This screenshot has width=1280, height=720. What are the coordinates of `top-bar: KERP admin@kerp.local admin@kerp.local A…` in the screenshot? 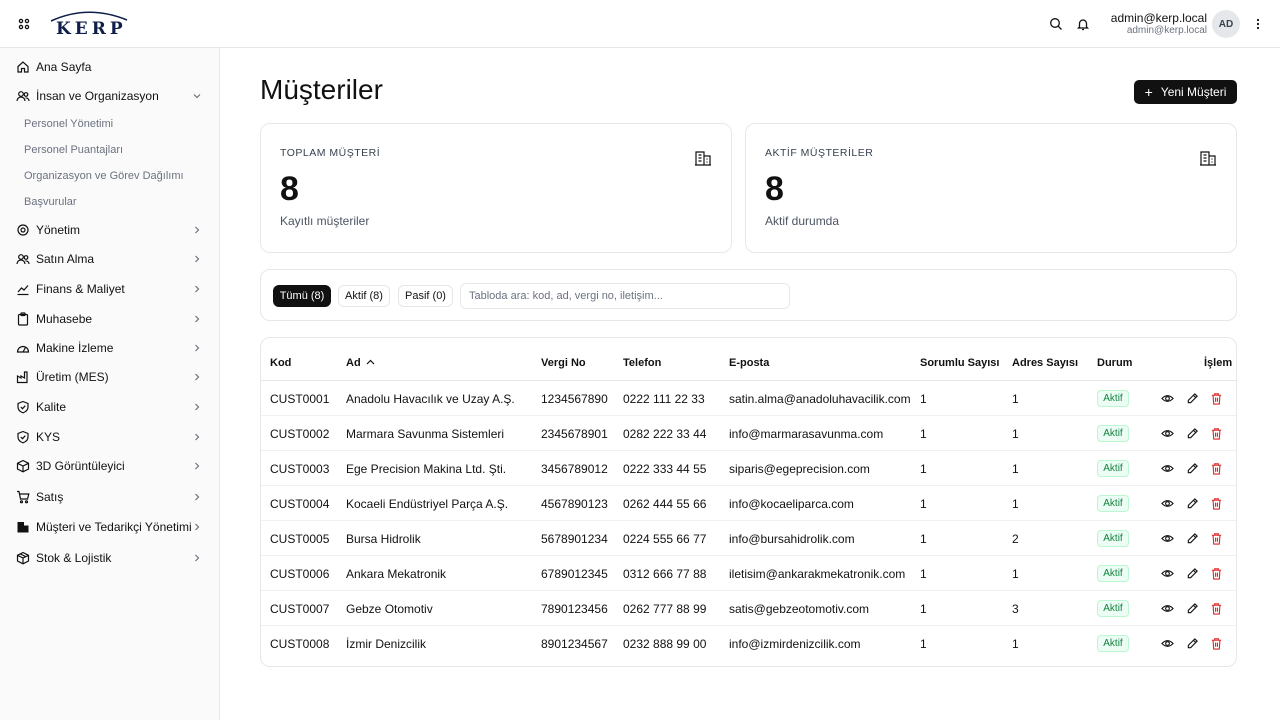 It's located at (640, 24).